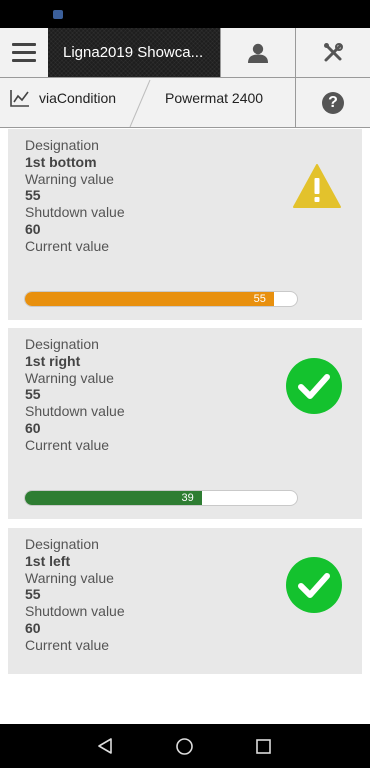  Describe the element at coordinates (187, 498) in the screenshot. I see `current-value-label: 39` at that location.